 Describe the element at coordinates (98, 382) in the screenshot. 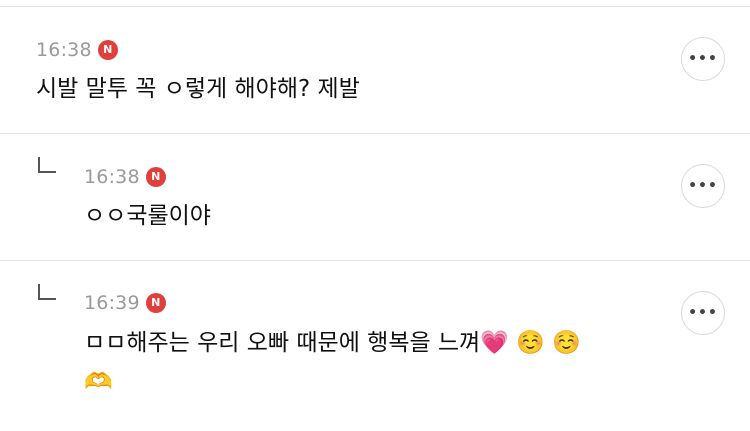

I see `comment-text-line2: 🫶` at that location.